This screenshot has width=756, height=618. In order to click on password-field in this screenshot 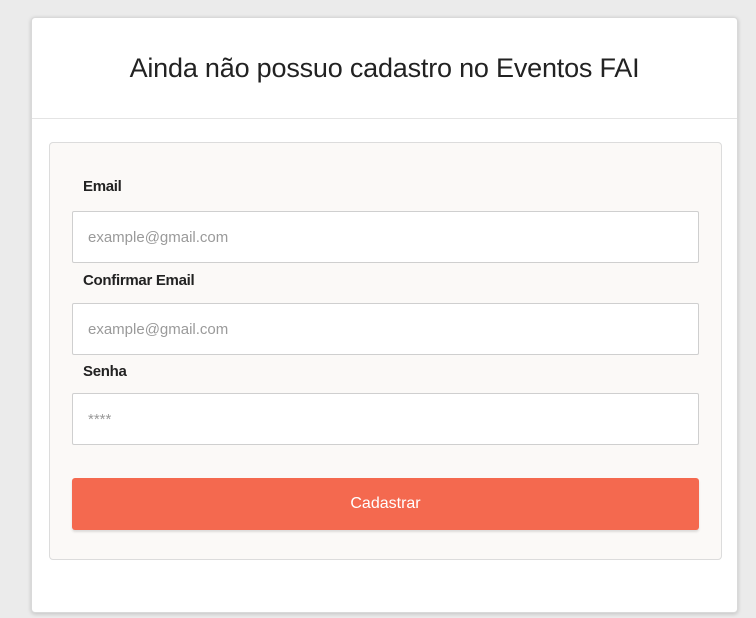, I will do `click(385, 419)`.